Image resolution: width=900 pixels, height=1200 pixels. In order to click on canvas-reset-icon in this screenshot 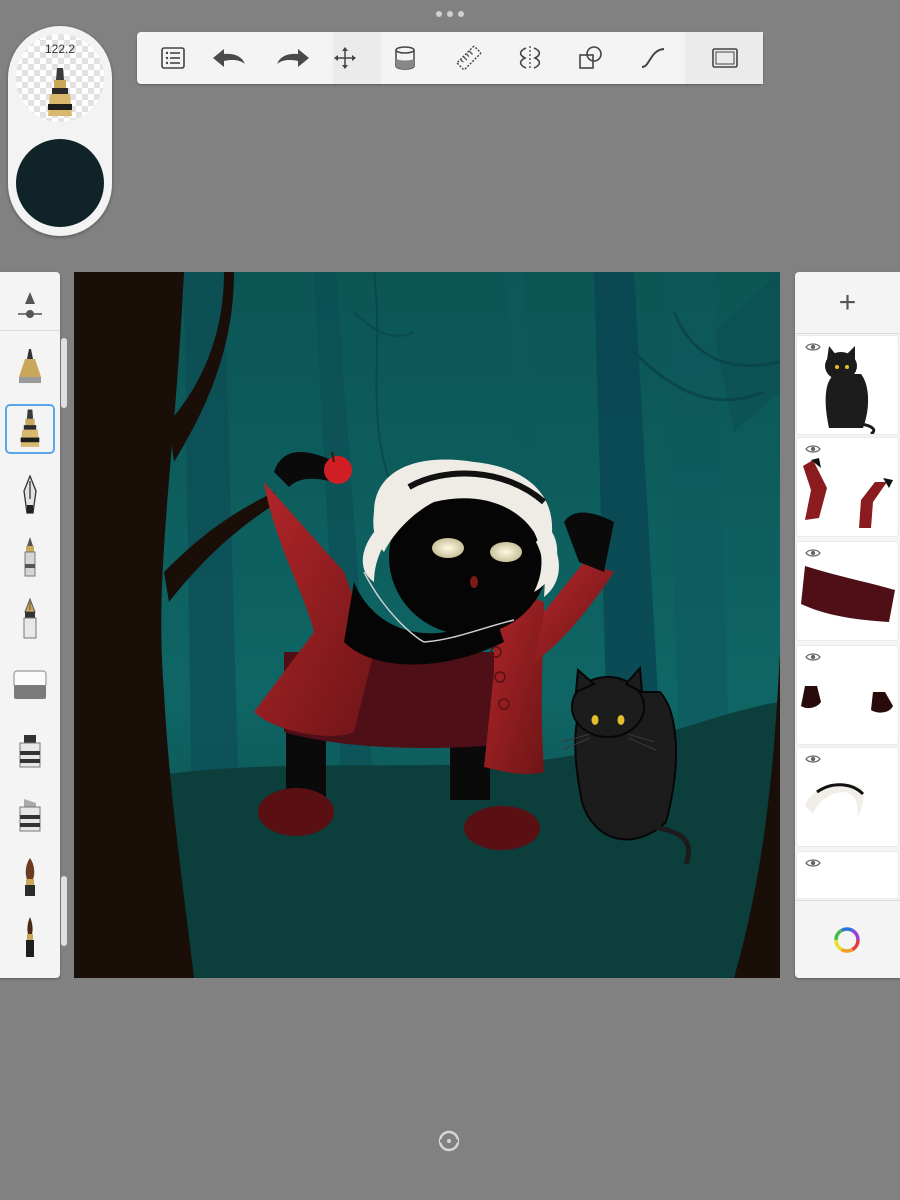, I will do `click(449, 1141)`.